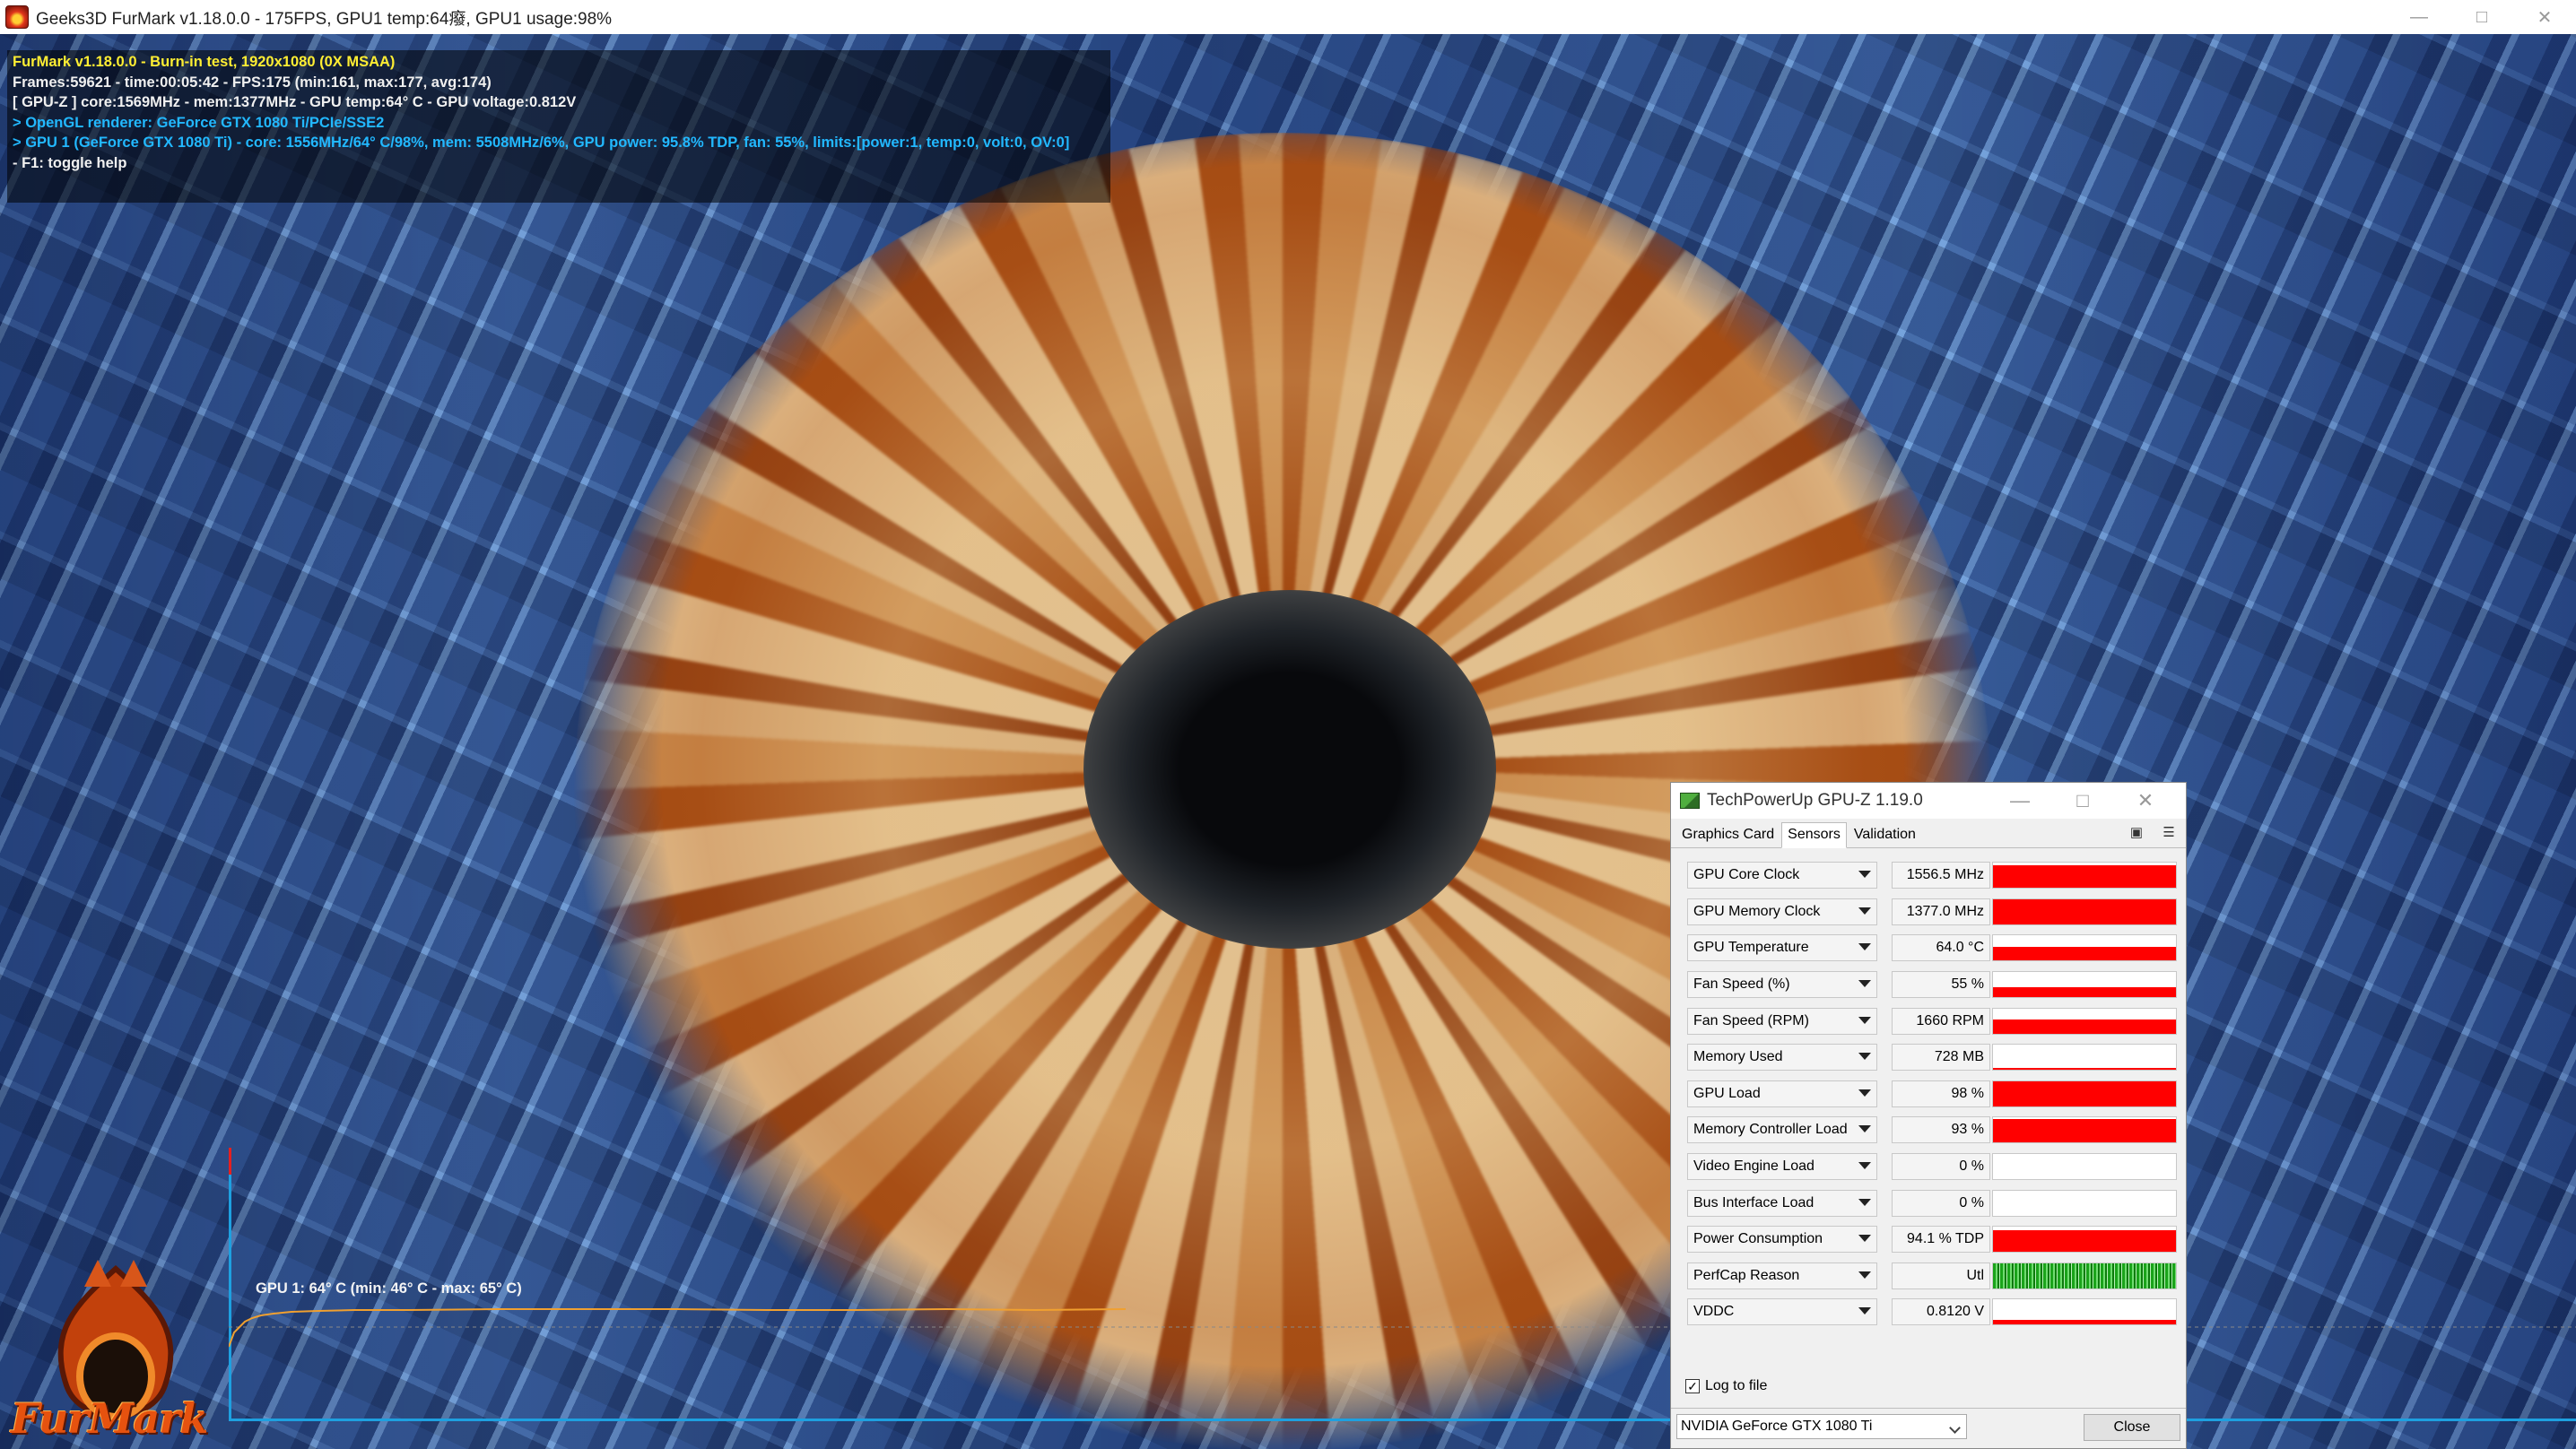  What do you see at coordinates (1692, 1386) in the screenshot?
I see `log-to-file-checkbox: ✓` at bounding box center [1692, 1386].